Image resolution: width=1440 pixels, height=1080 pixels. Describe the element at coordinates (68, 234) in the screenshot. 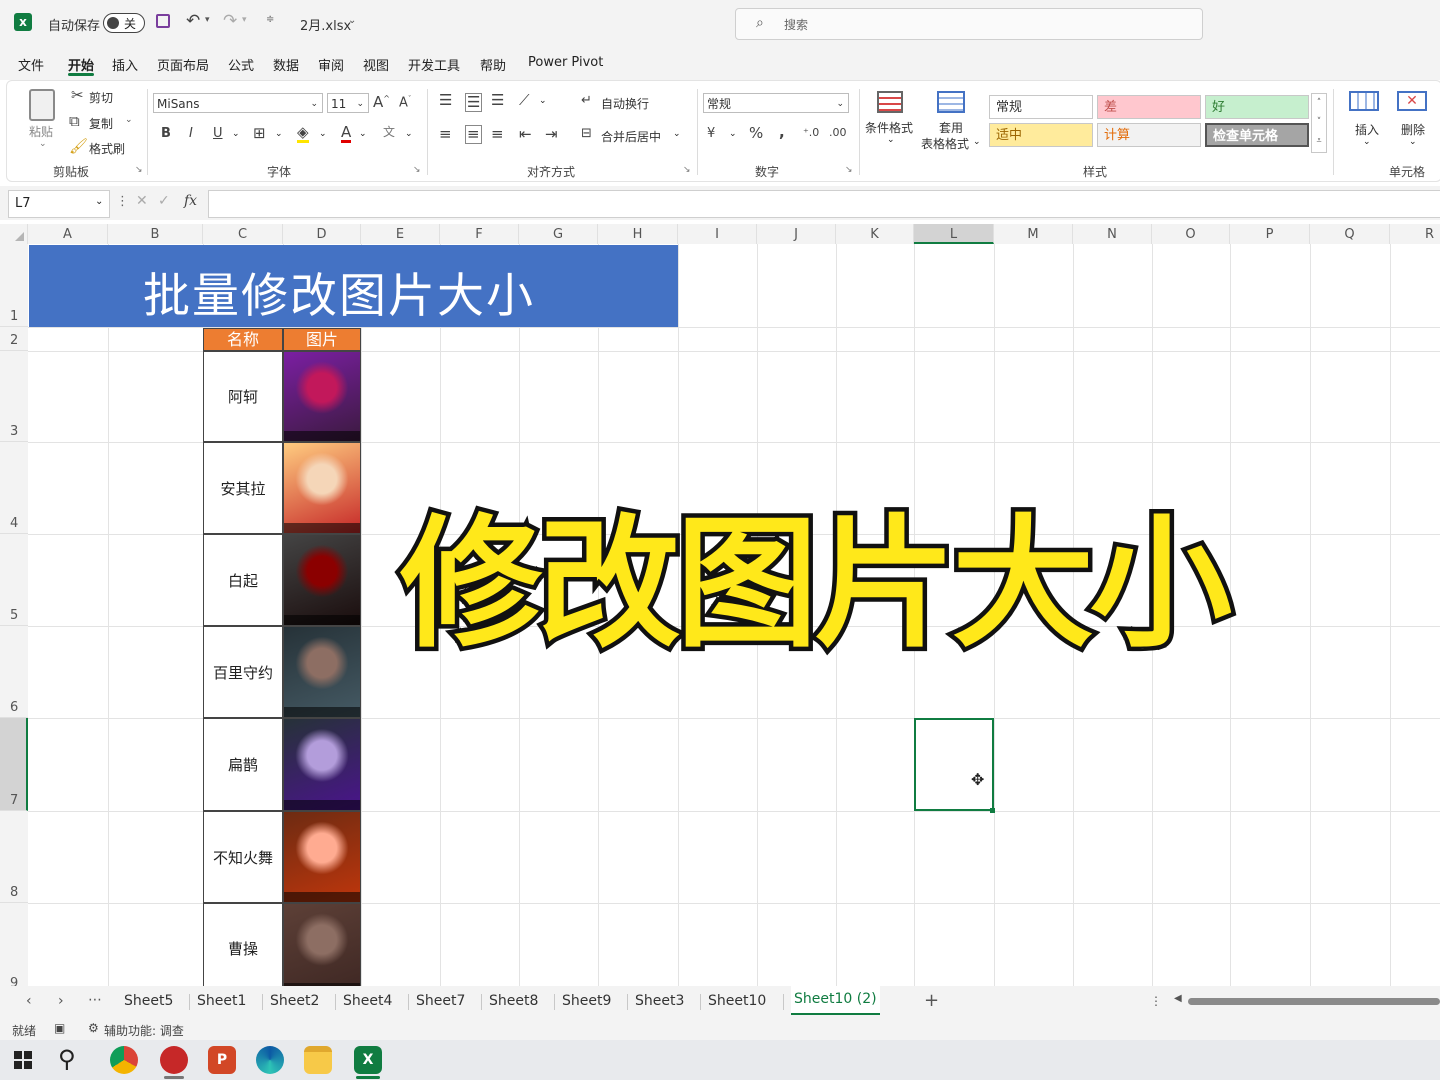

I see `column-header-a: A` at that location.